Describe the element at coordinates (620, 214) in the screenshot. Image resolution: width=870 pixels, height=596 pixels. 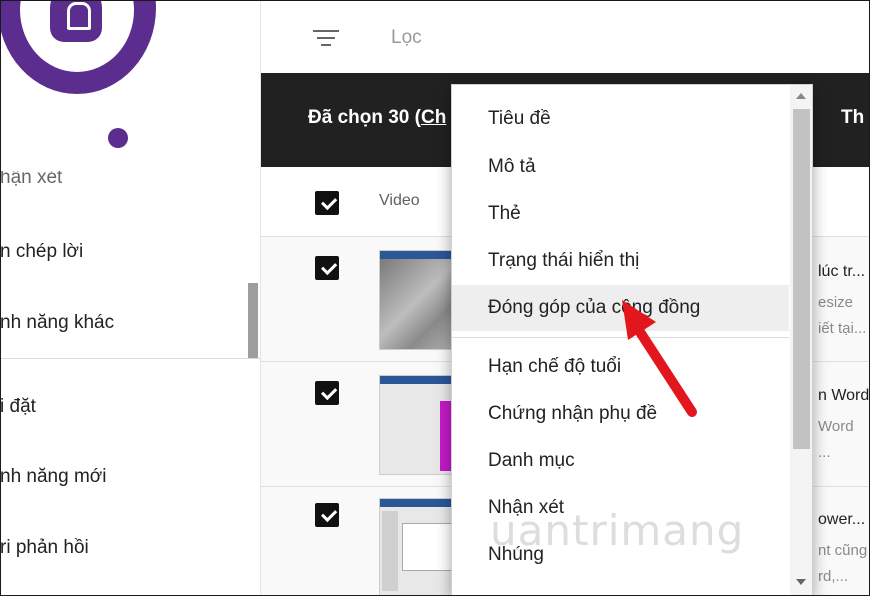
I see `menu-item-tags: Thẻ` at that location.